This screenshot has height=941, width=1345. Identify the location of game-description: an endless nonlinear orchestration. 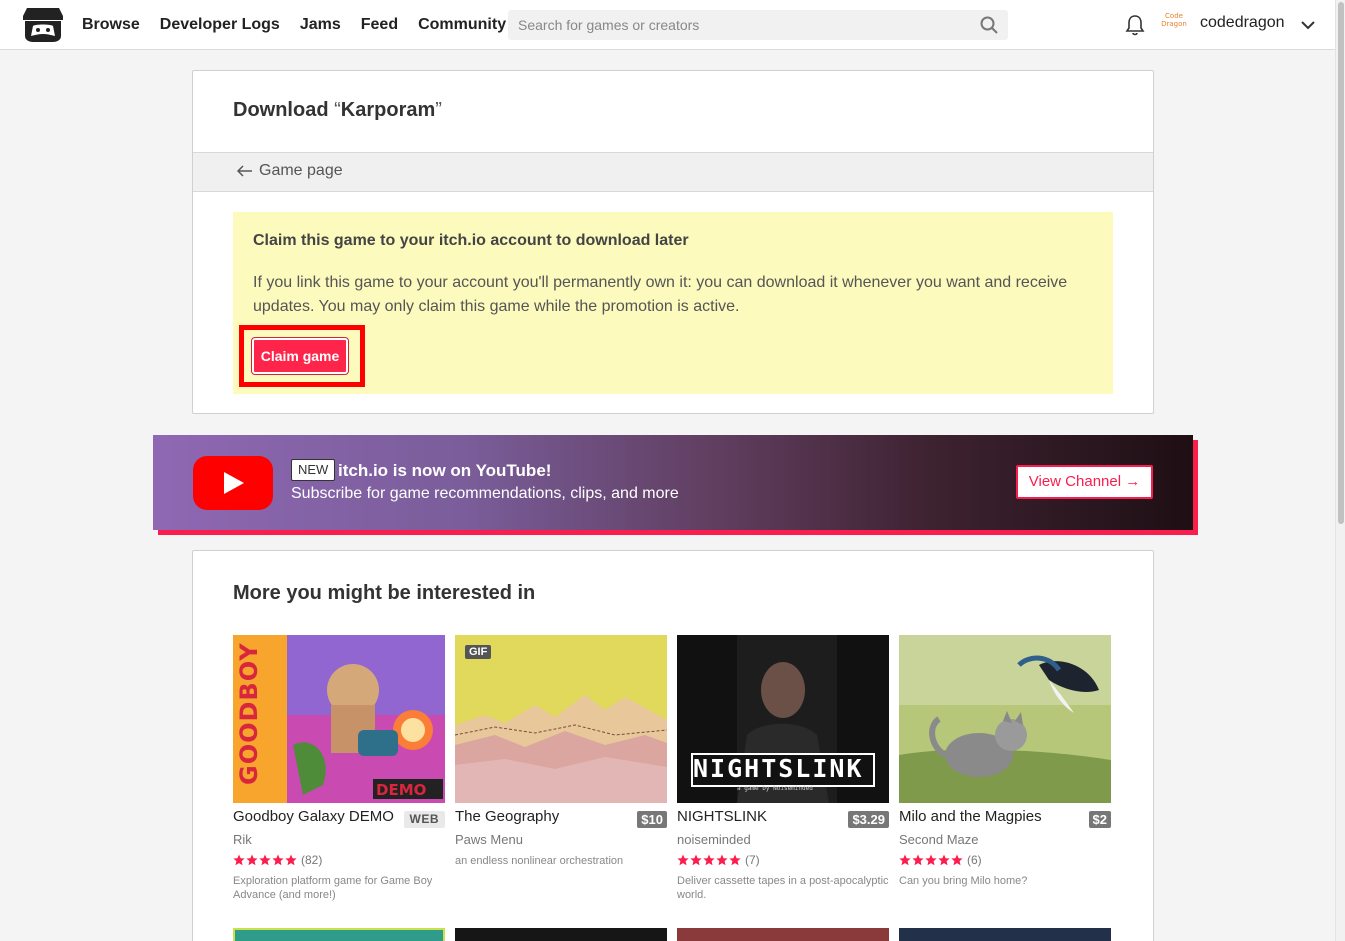
(539, 861).